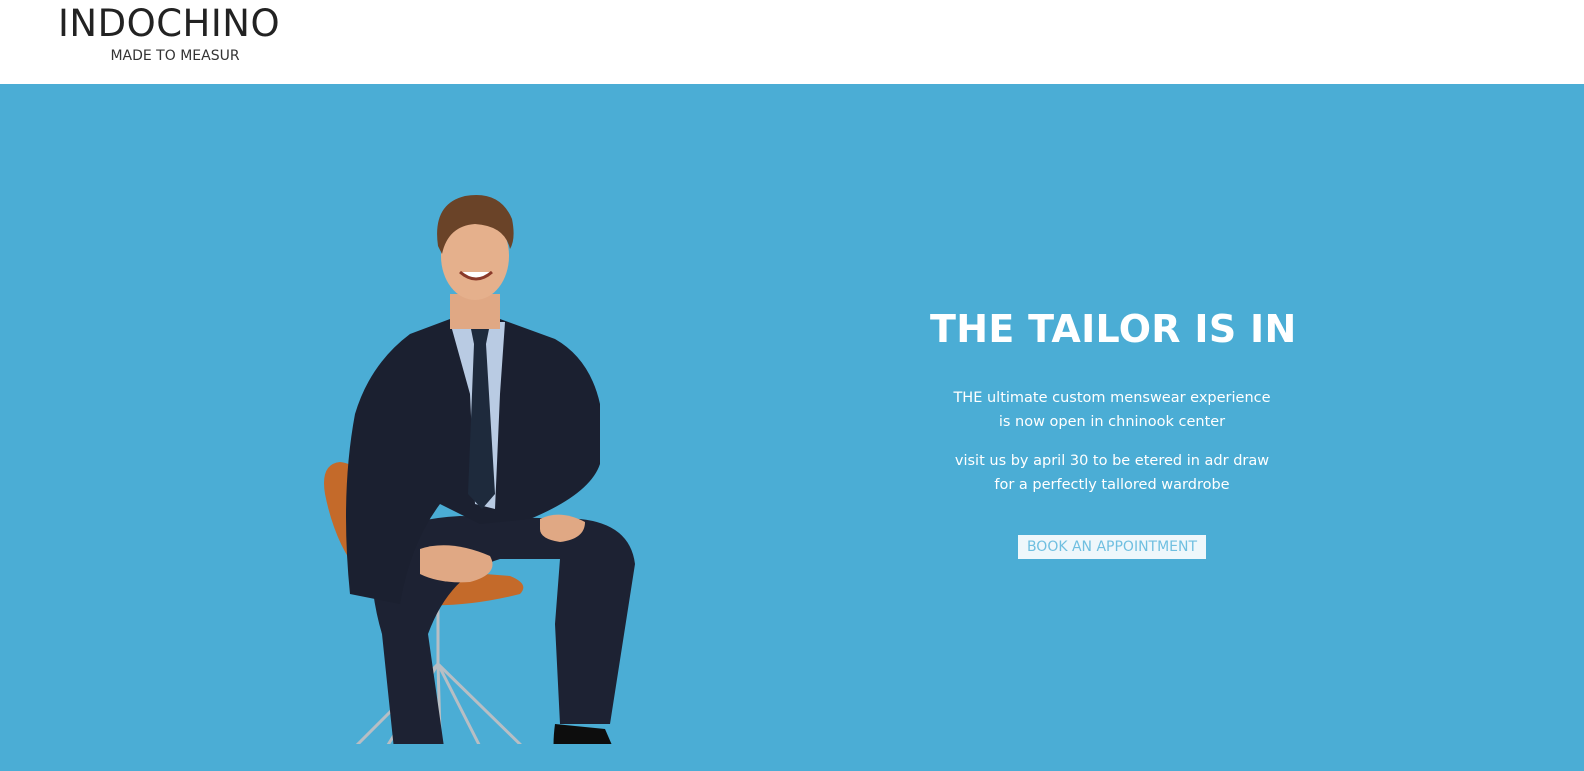 The image size is (1584, 771). Describe the element at coordinates (1112, 398) in the screenshot. I see `hero-paragraph-1-line-1: THE ultimate custom menswear experience` at that location.